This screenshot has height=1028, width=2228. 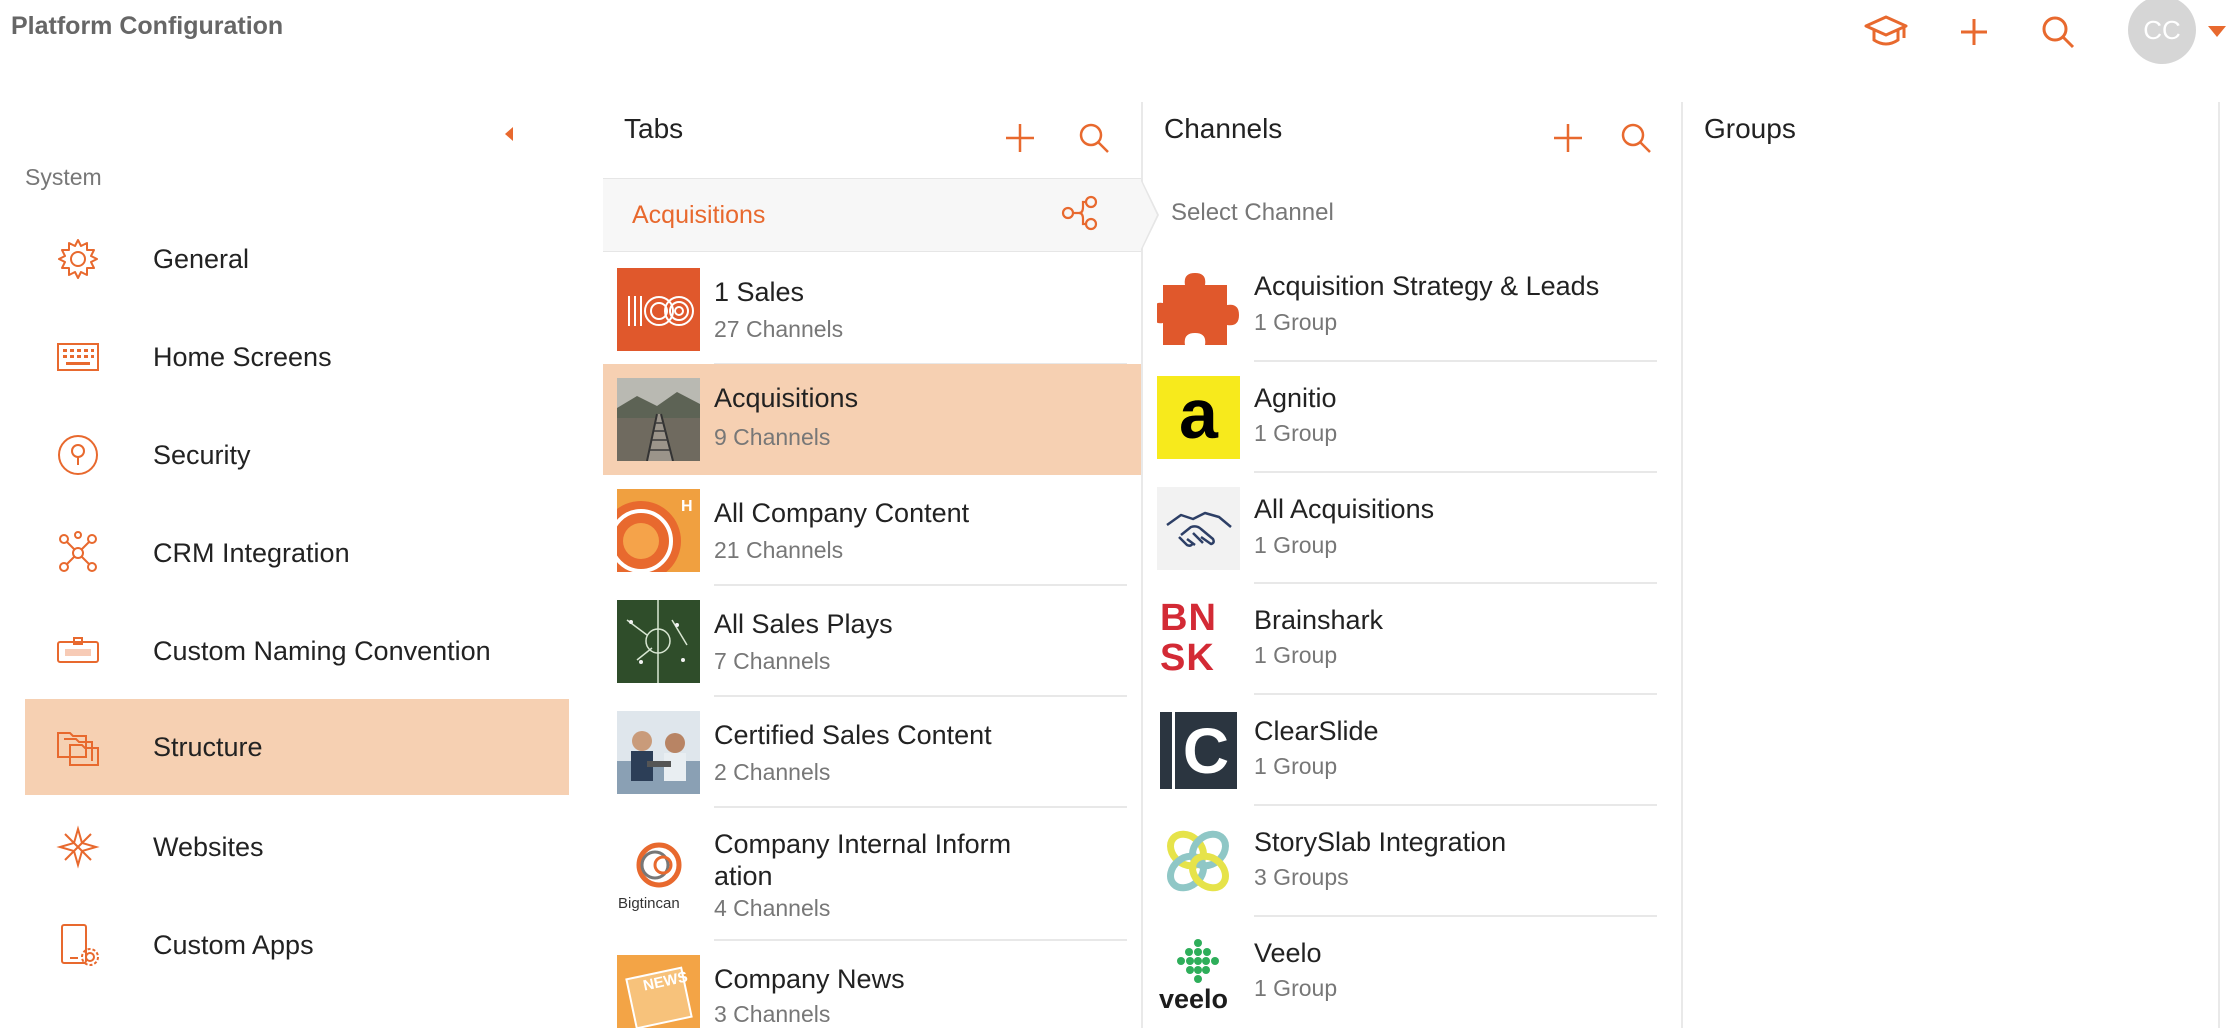 I want to click on breadcrumb-arrow, so click(x=1149, y=215).